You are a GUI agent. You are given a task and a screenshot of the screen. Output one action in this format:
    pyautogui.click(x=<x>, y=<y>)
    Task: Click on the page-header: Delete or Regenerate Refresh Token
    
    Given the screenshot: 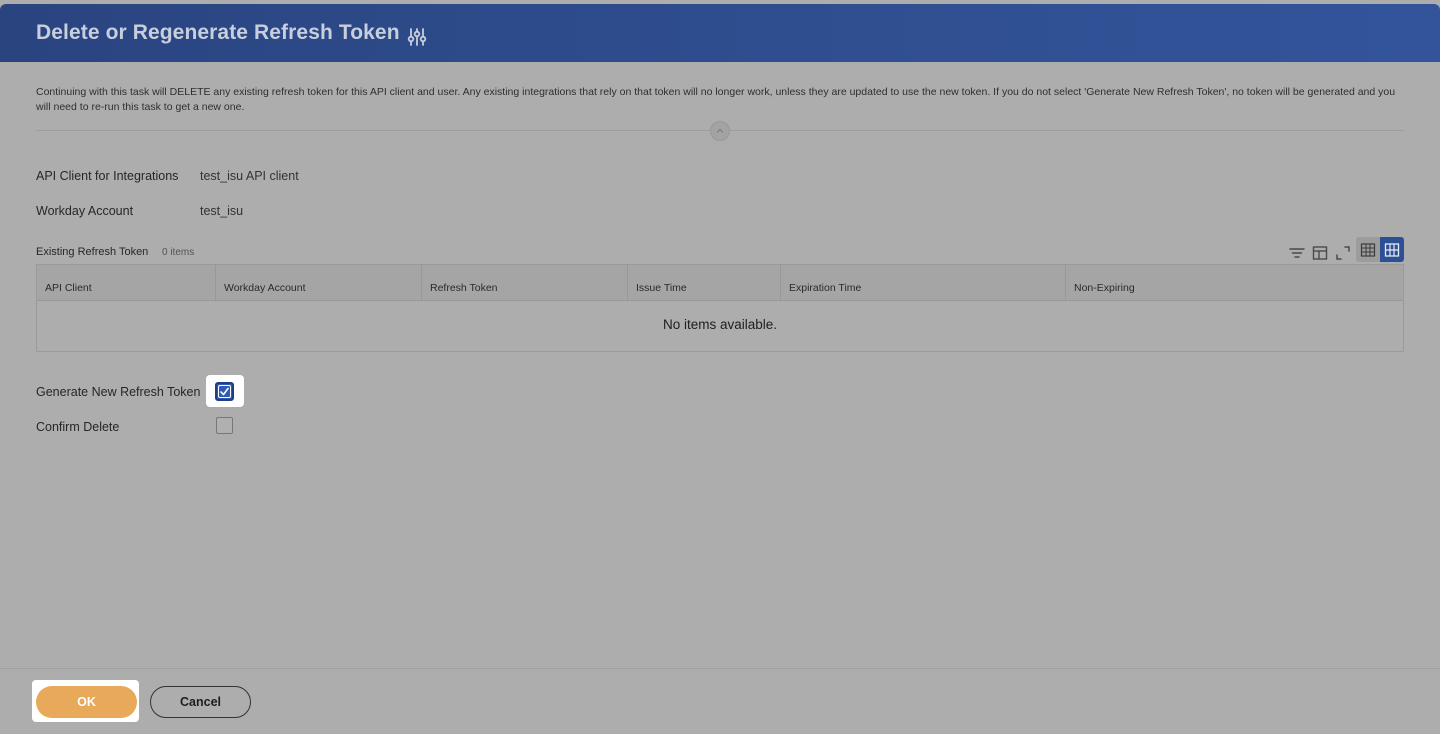 What is the action you would take?
    pyautogui.click(x=720, y=33)
    